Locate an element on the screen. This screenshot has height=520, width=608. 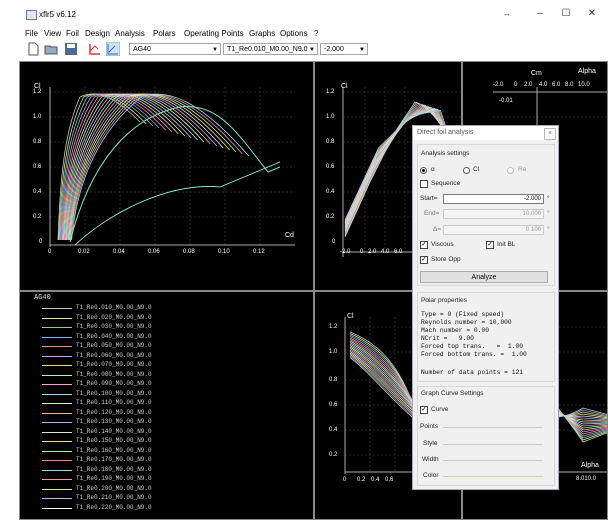
legend-label: T1_Re0.150_M0.00_N9.0 is located at coordinates (114, 440).